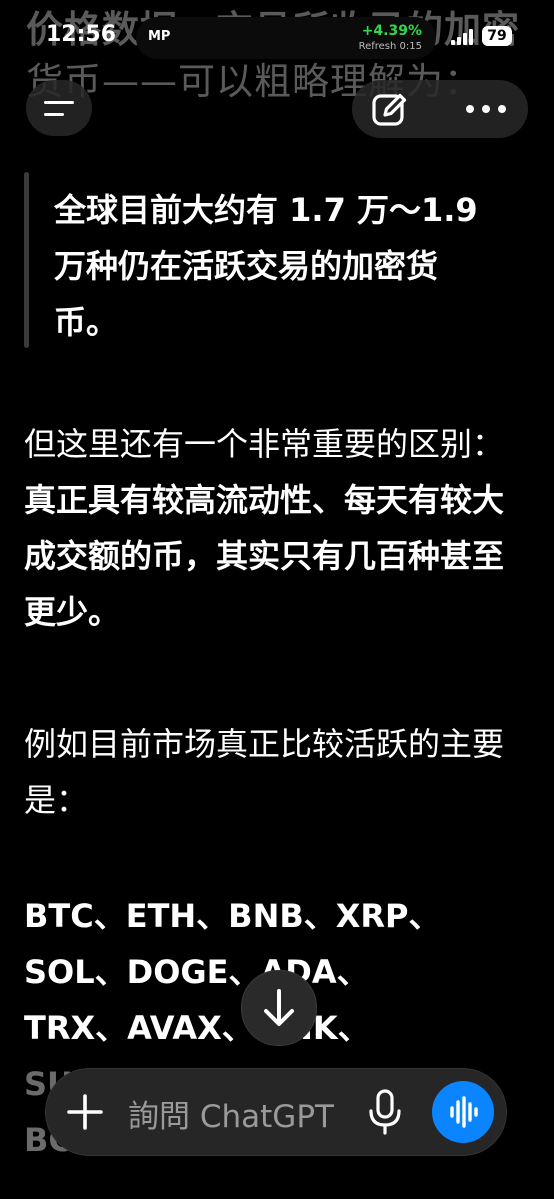  Describe the element at coordinates (390, 46) in the screenshot. I see `refresh-timer: Refresh 0:15` at that location.